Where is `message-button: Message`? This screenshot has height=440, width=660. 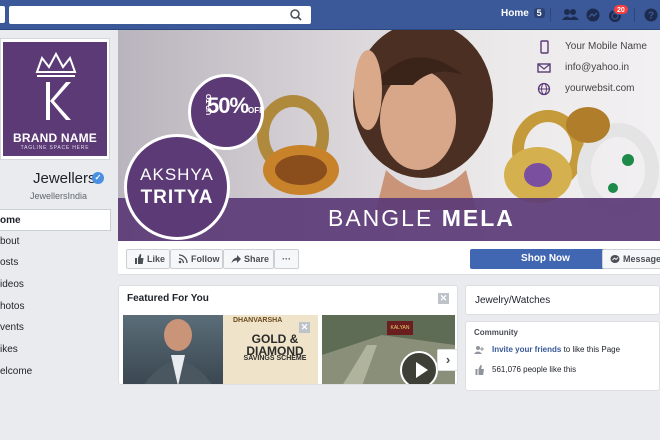
message-button: Message is located at coordinates (631, 259).